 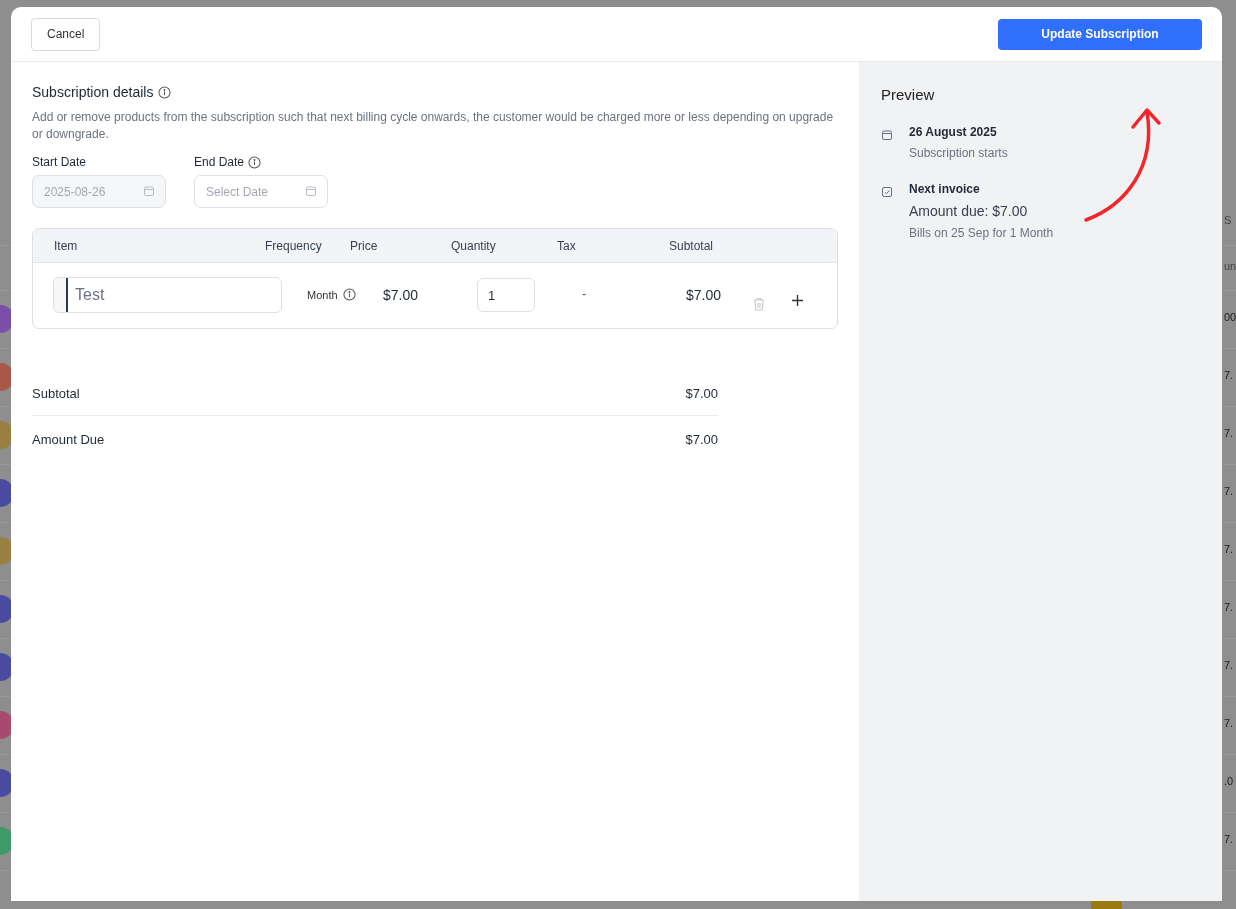 I want to click on amount-text: .0, so click(x=1229, y=781).